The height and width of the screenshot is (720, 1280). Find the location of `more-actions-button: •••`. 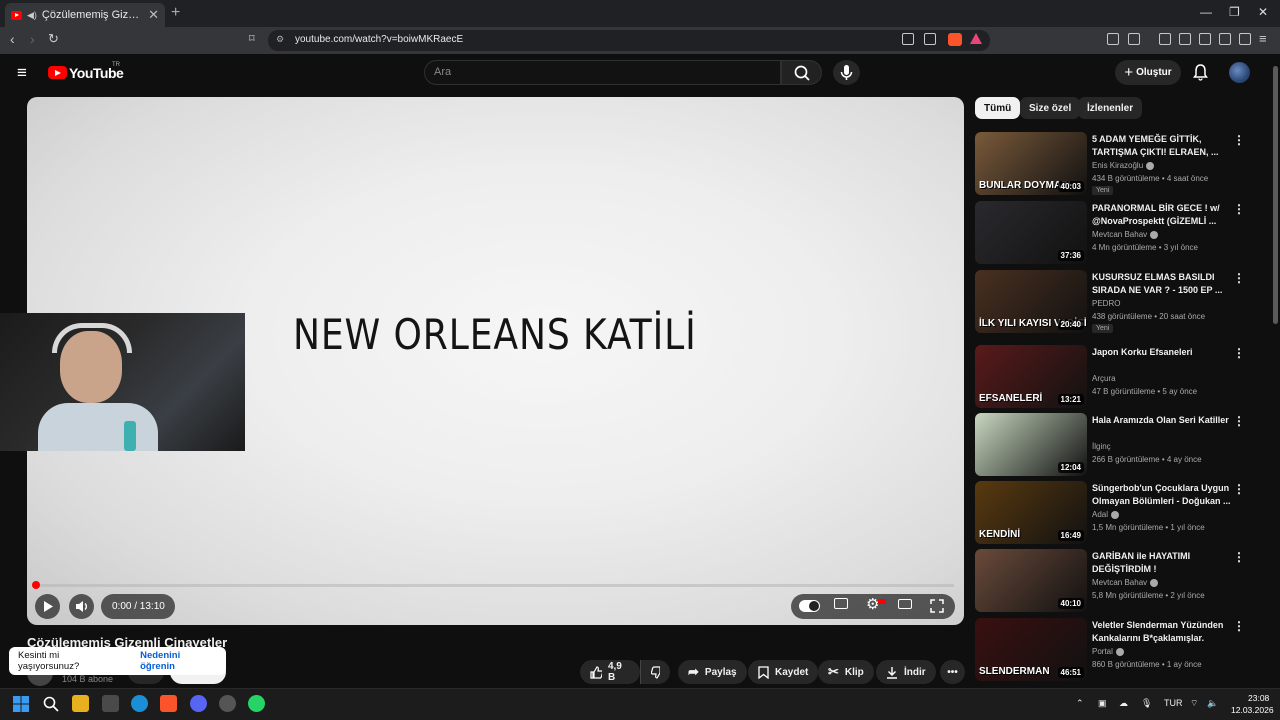

more-actions-button: ••• is located at coordinates (952, 672).